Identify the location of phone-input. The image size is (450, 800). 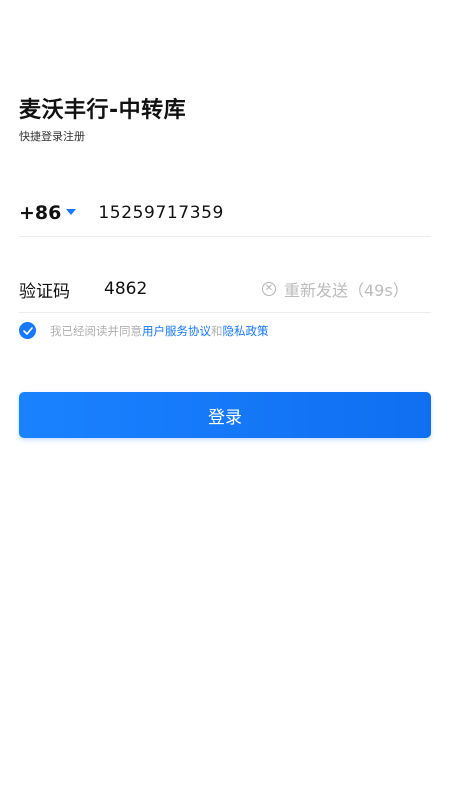
(223, 213).